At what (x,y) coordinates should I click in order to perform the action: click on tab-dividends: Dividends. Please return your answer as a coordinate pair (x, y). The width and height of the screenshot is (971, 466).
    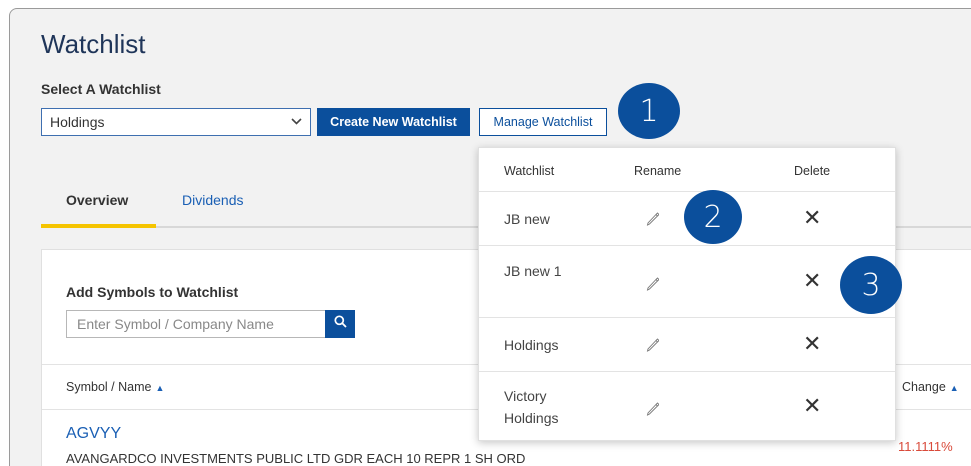
    Looking at the image, I should click on (212, 200).